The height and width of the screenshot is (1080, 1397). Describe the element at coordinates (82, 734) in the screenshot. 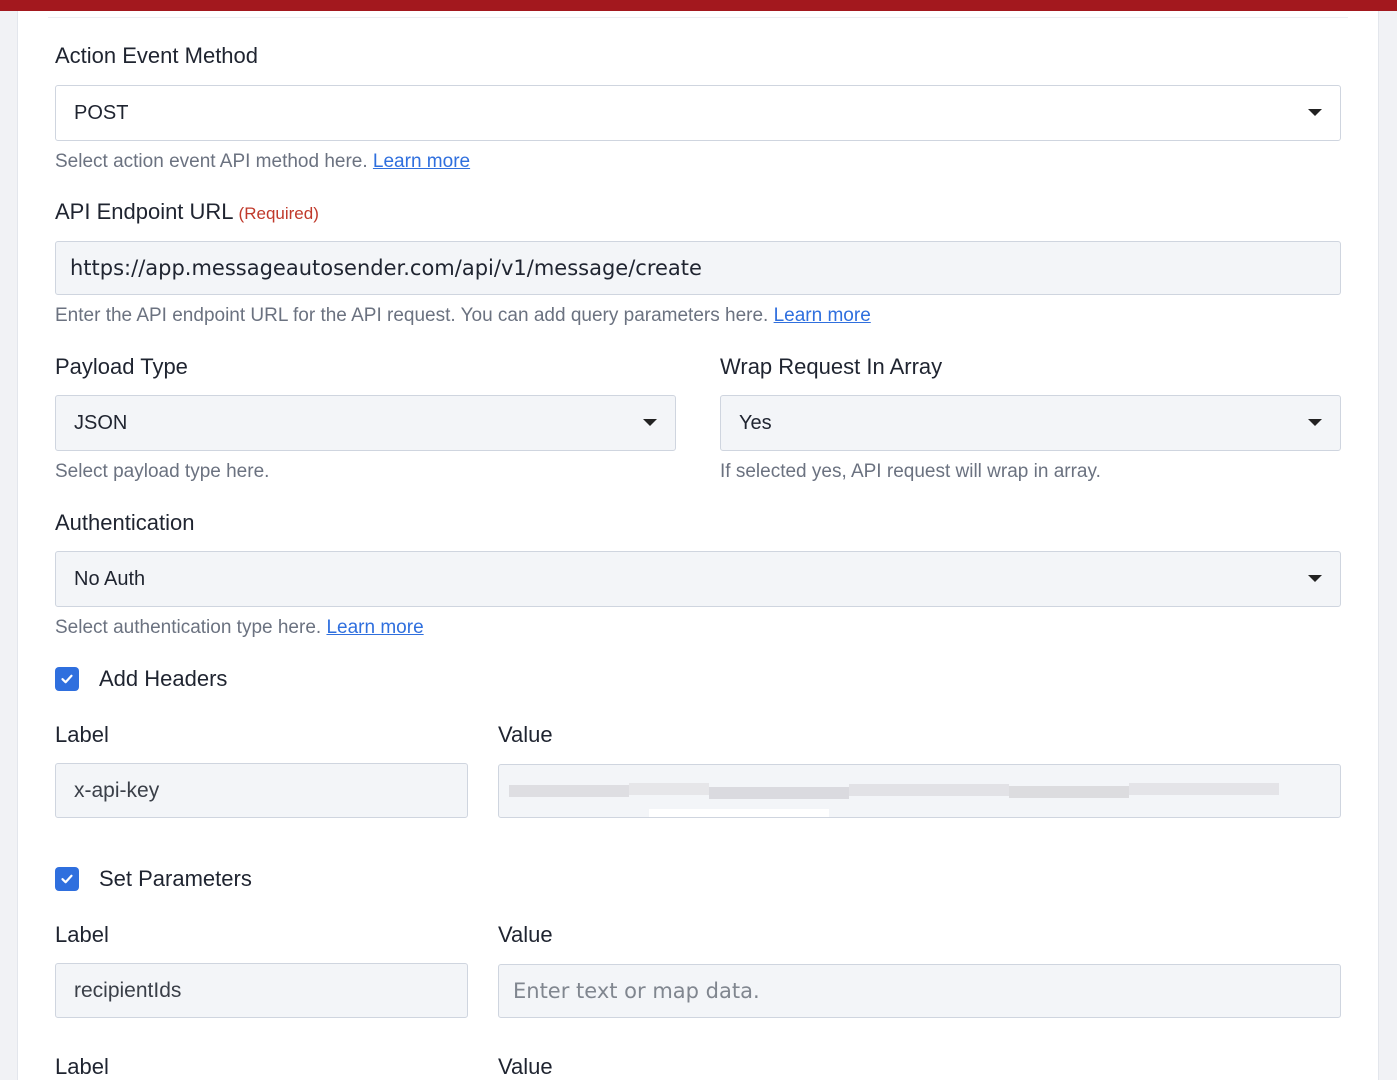

I see `header-label-heading: Label` at that location.